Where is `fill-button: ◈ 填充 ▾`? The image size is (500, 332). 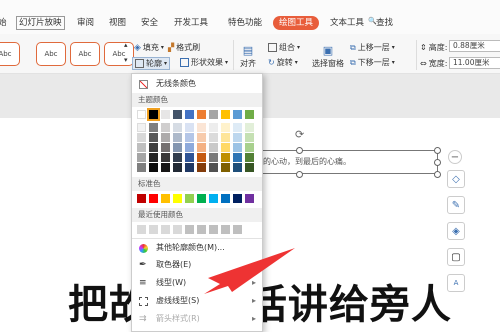 fill-button: ◈ 填充 ▾ is located at coordinates (149, 47).